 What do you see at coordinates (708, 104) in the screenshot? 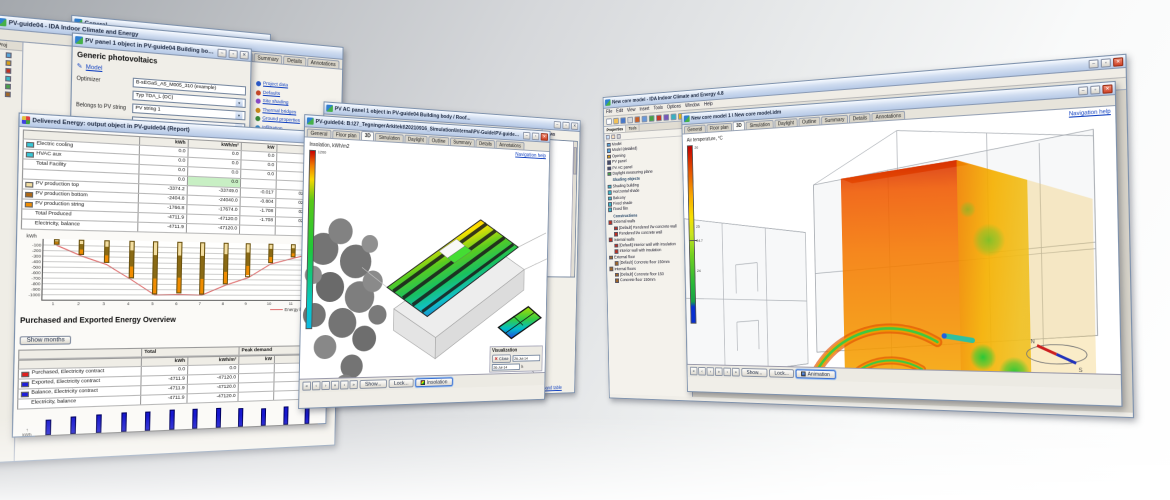
I see `menu-item: Help` at bounding box center [708, 104].